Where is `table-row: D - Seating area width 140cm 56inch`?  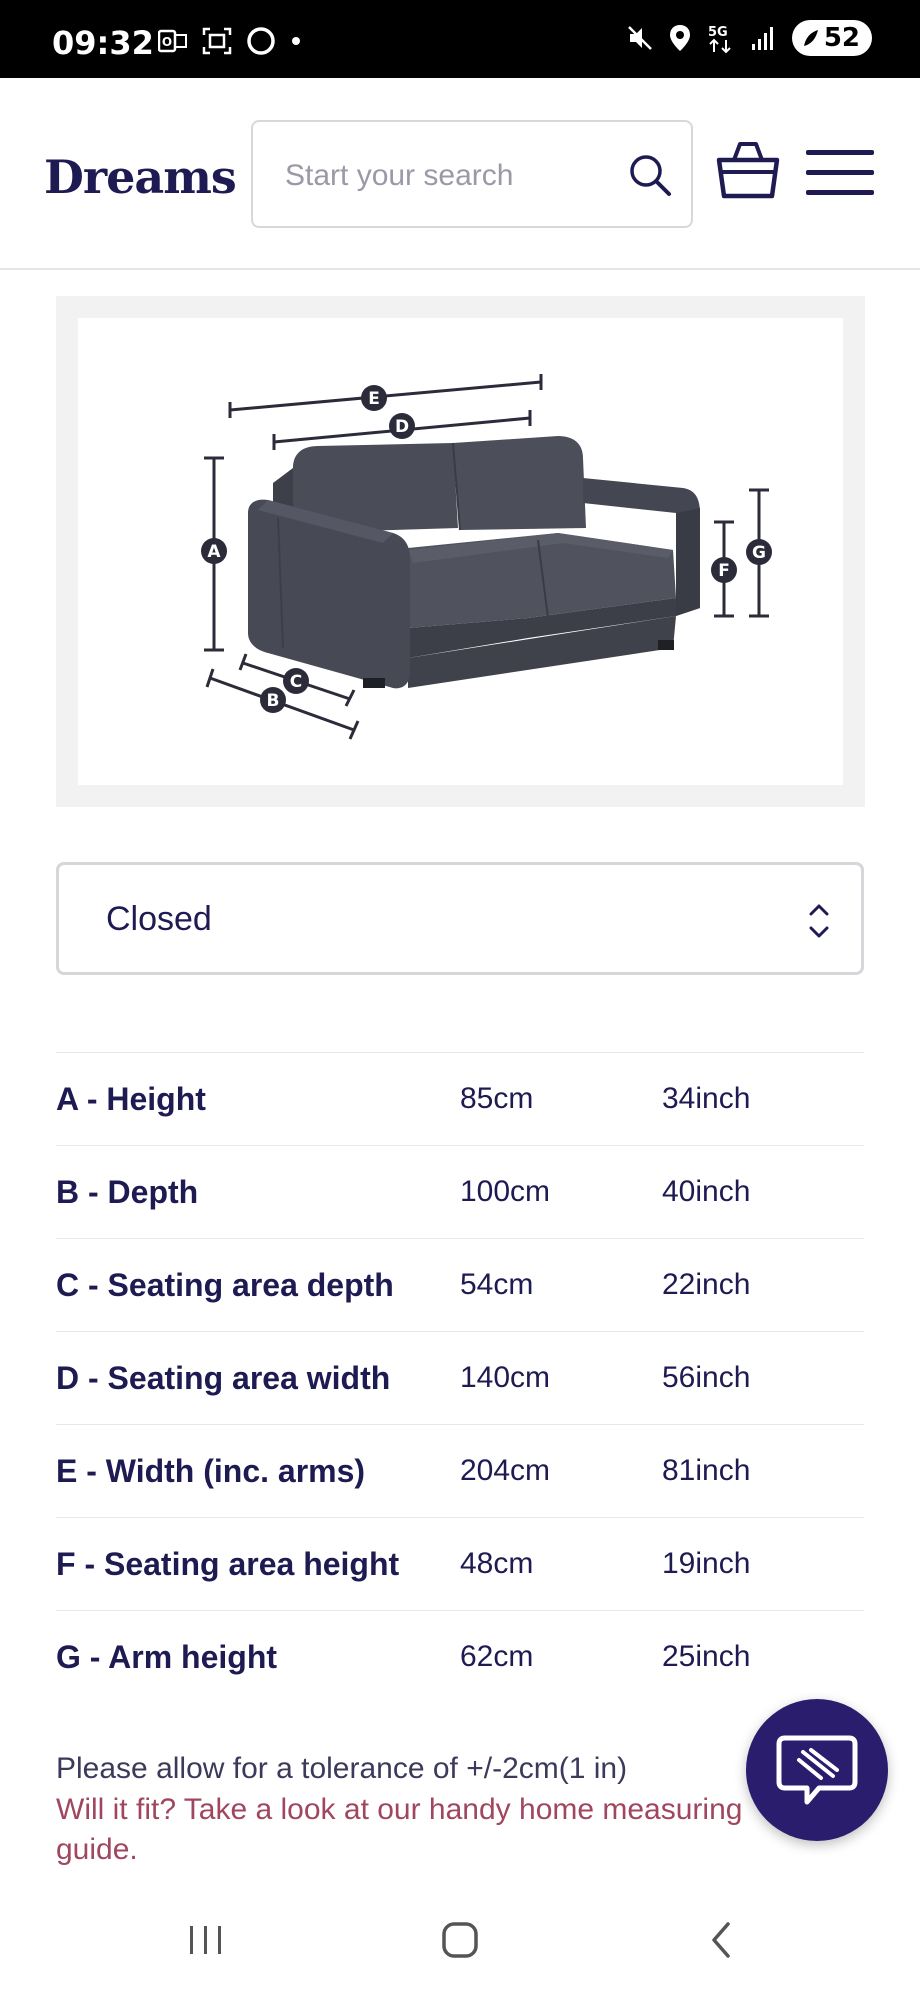 table-row: D - Seating area width 140cm 56inch is located at coordinates (460, 1377).